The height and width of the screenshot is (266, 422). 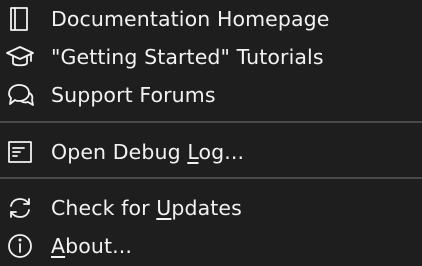 I want to click on menu-item-check-for-updates: Check for Updates, so click(x=211, y=208).